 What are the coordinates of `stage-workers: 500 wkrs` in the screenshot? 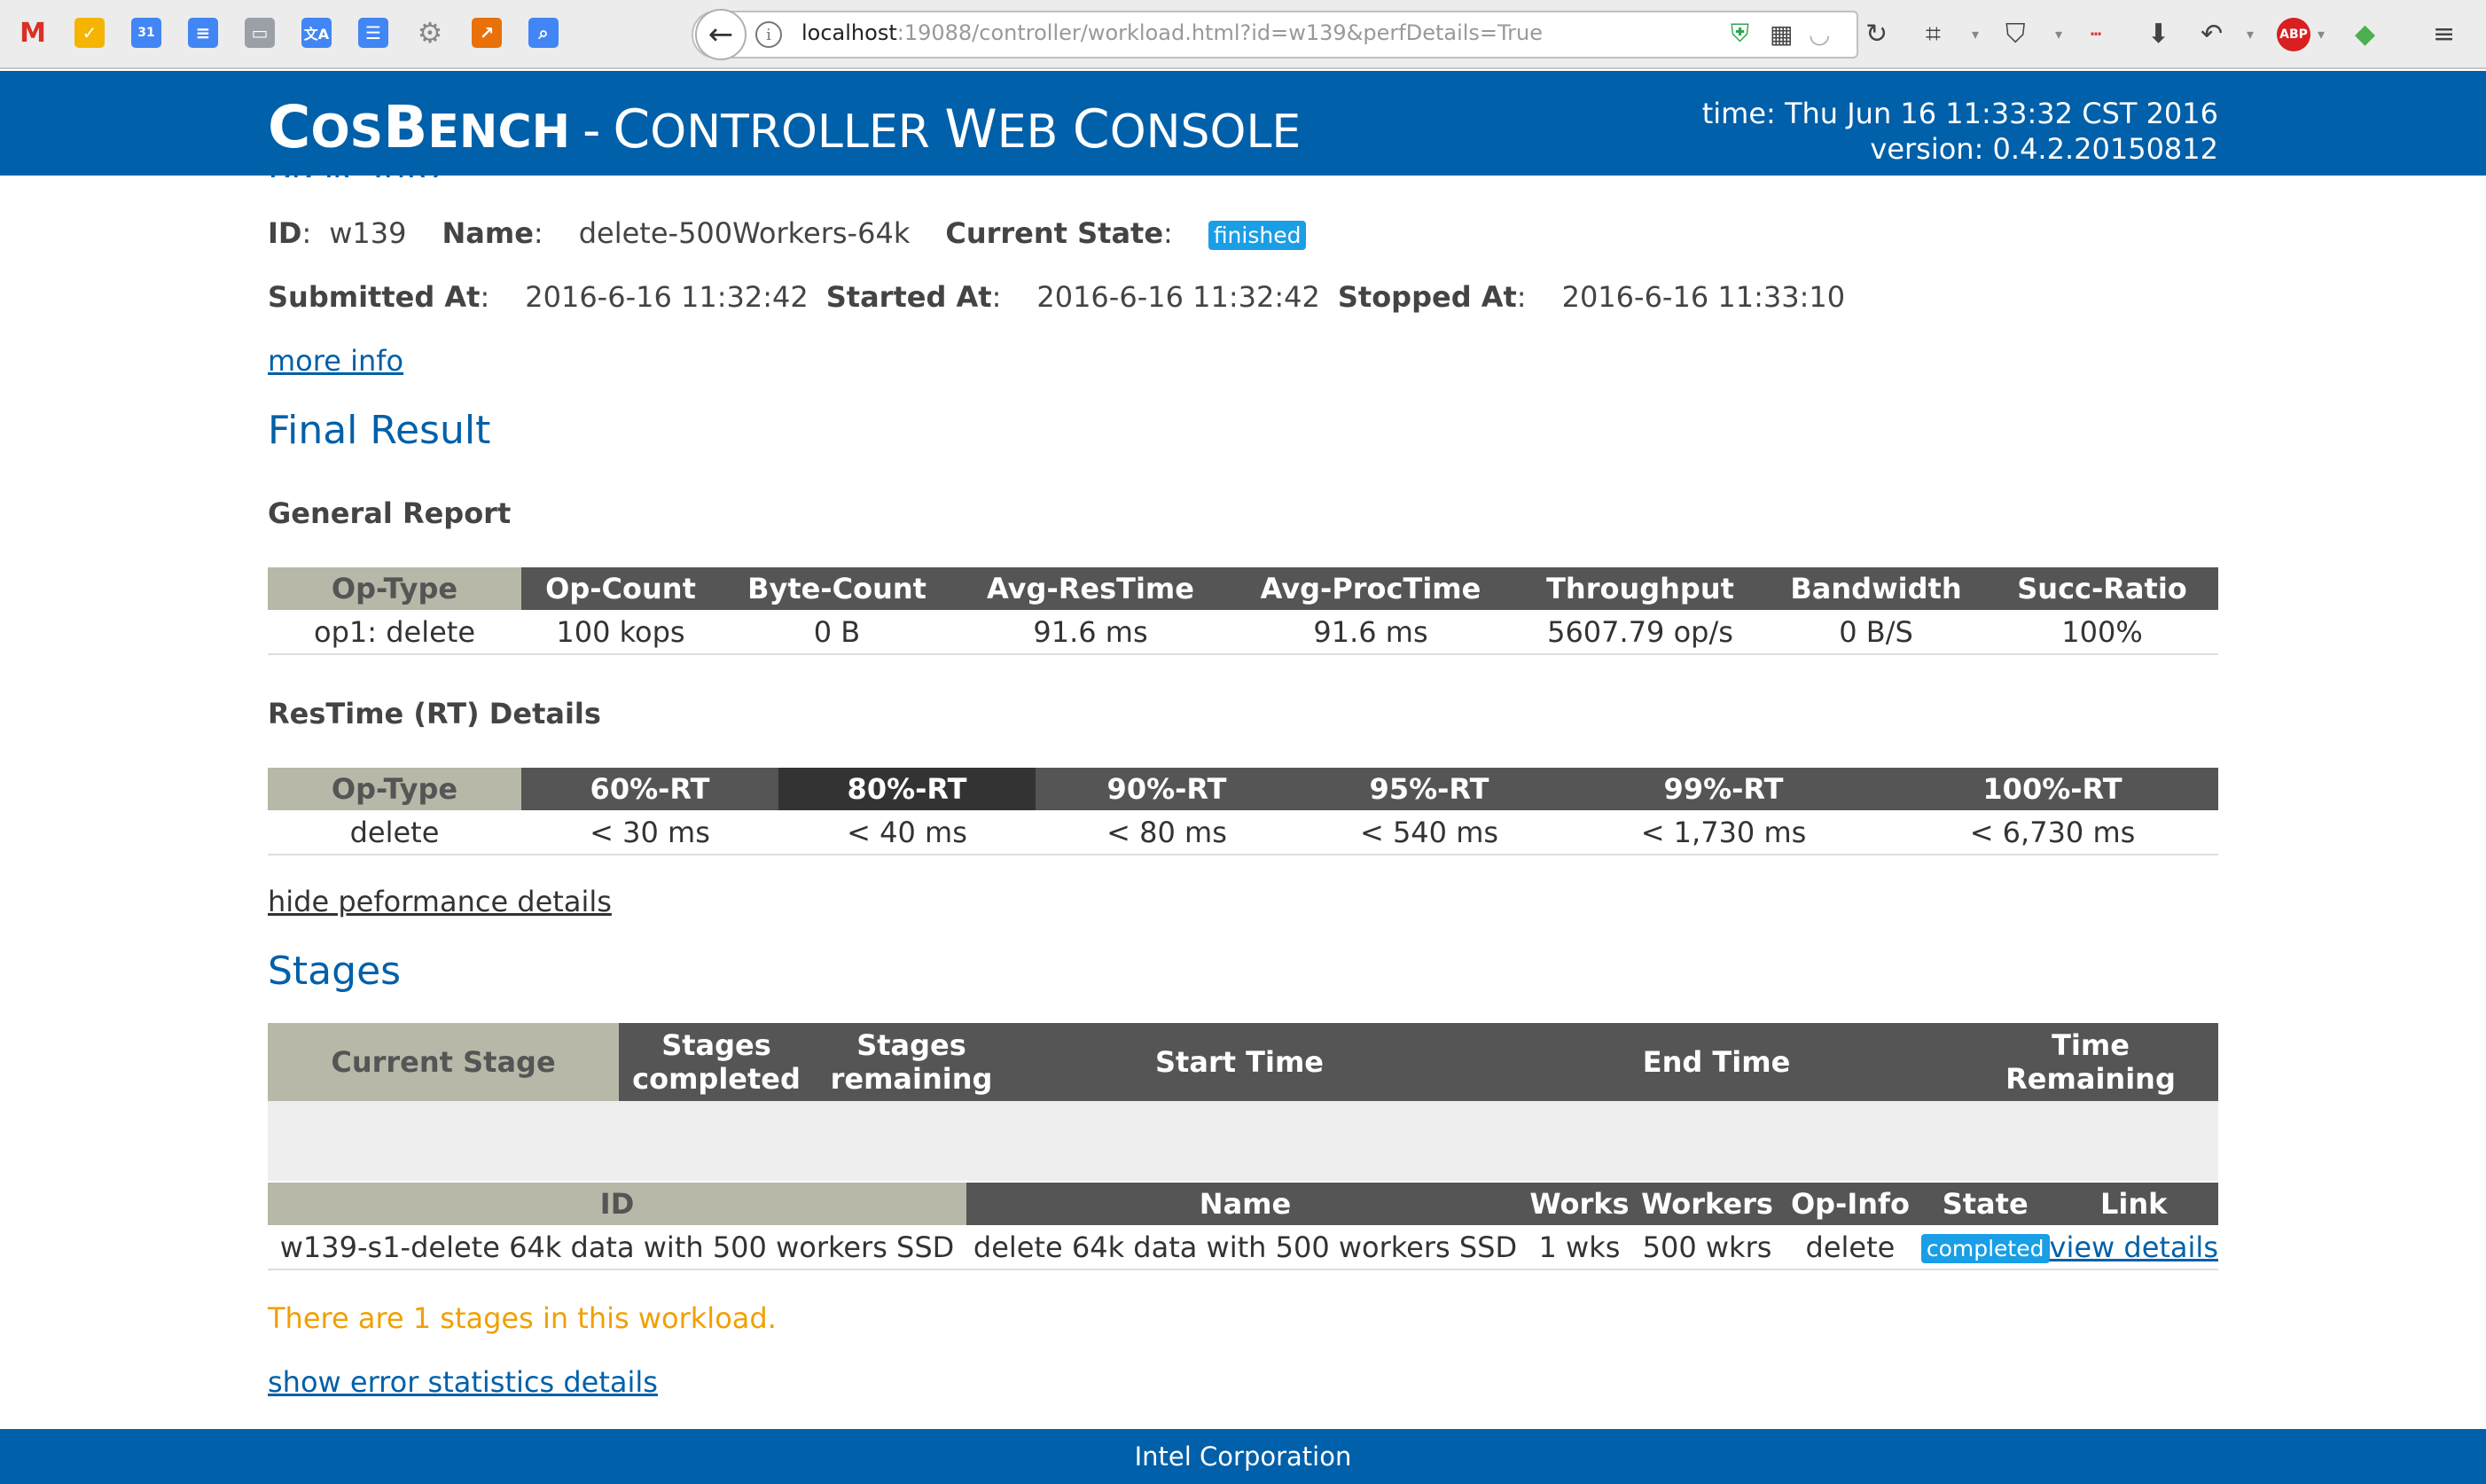 It's located at (1707, 1247).